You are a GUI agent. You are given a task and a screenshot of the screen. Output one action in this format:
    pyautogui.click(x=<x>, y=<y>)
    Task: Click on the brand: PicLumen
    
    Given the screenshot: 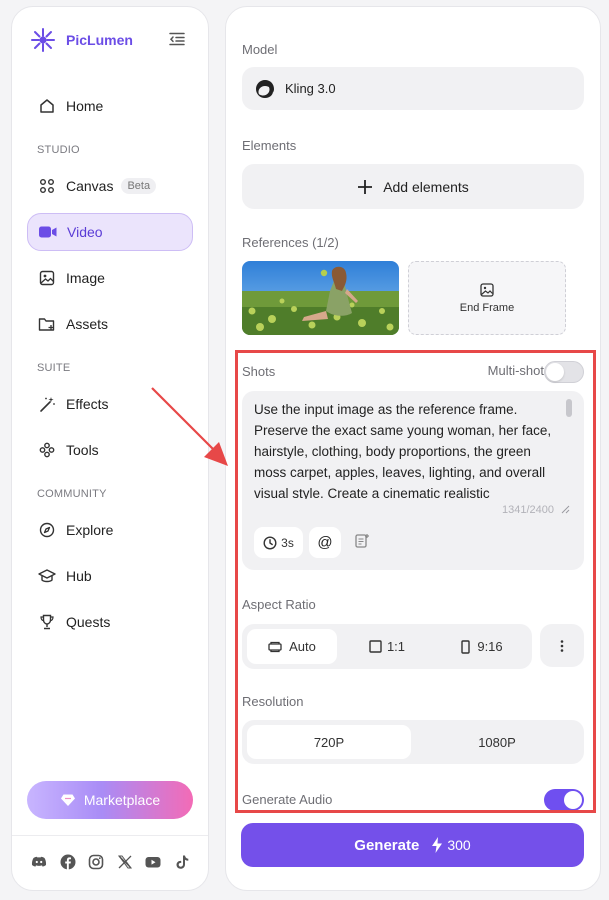 What is the action you would take?
    pyautogui.click(x=81, y=40)
    